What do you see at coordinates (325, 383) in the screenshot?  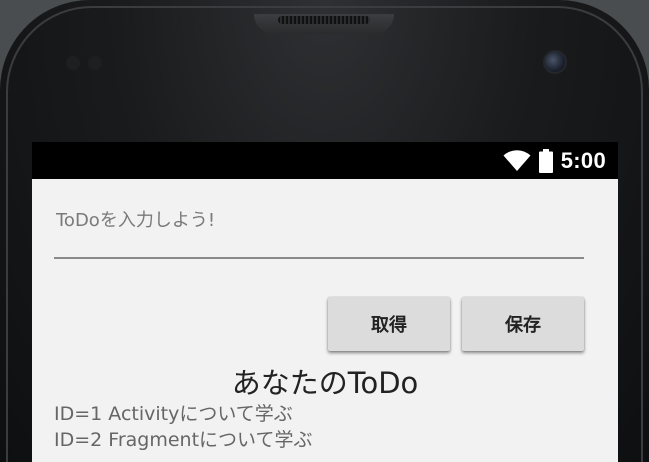 I see `todo-heading: あなたのToDo` at bounding box center [325, 383].